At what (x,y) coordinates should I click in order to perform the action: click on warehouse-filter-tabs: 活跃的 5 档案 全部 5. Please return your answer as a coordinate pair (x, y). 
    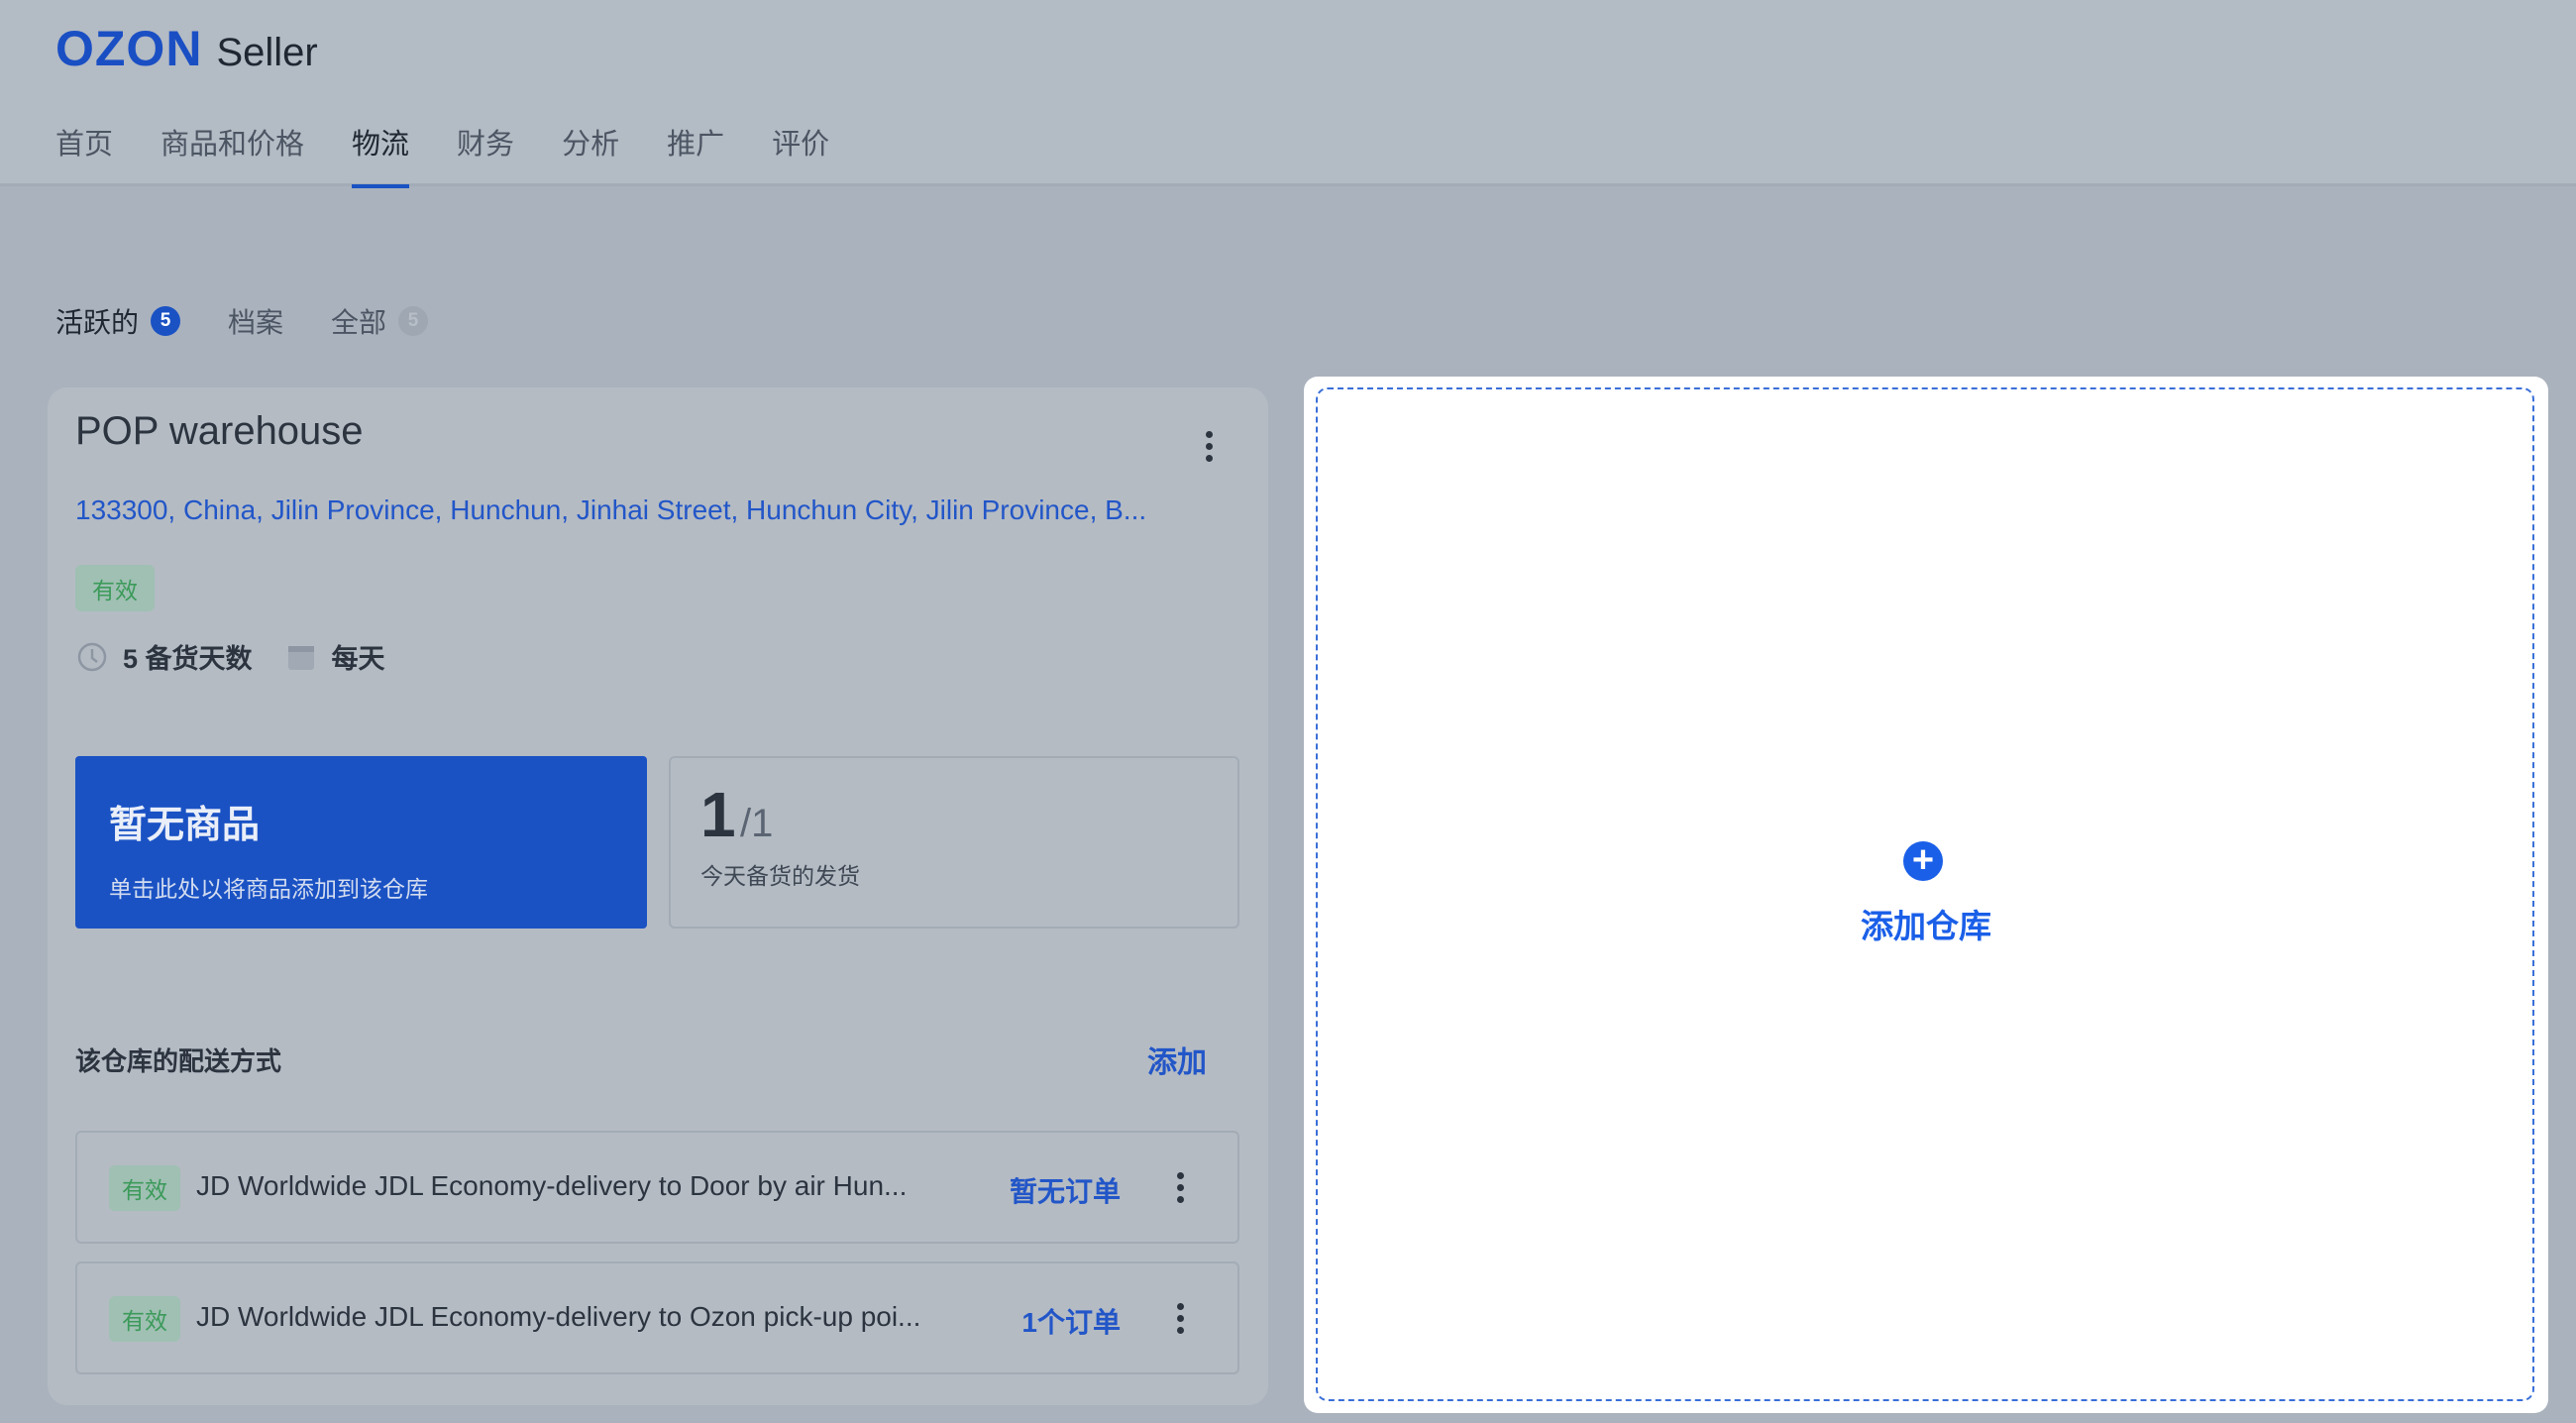
    Looking at the image, I should click on (242, 321).